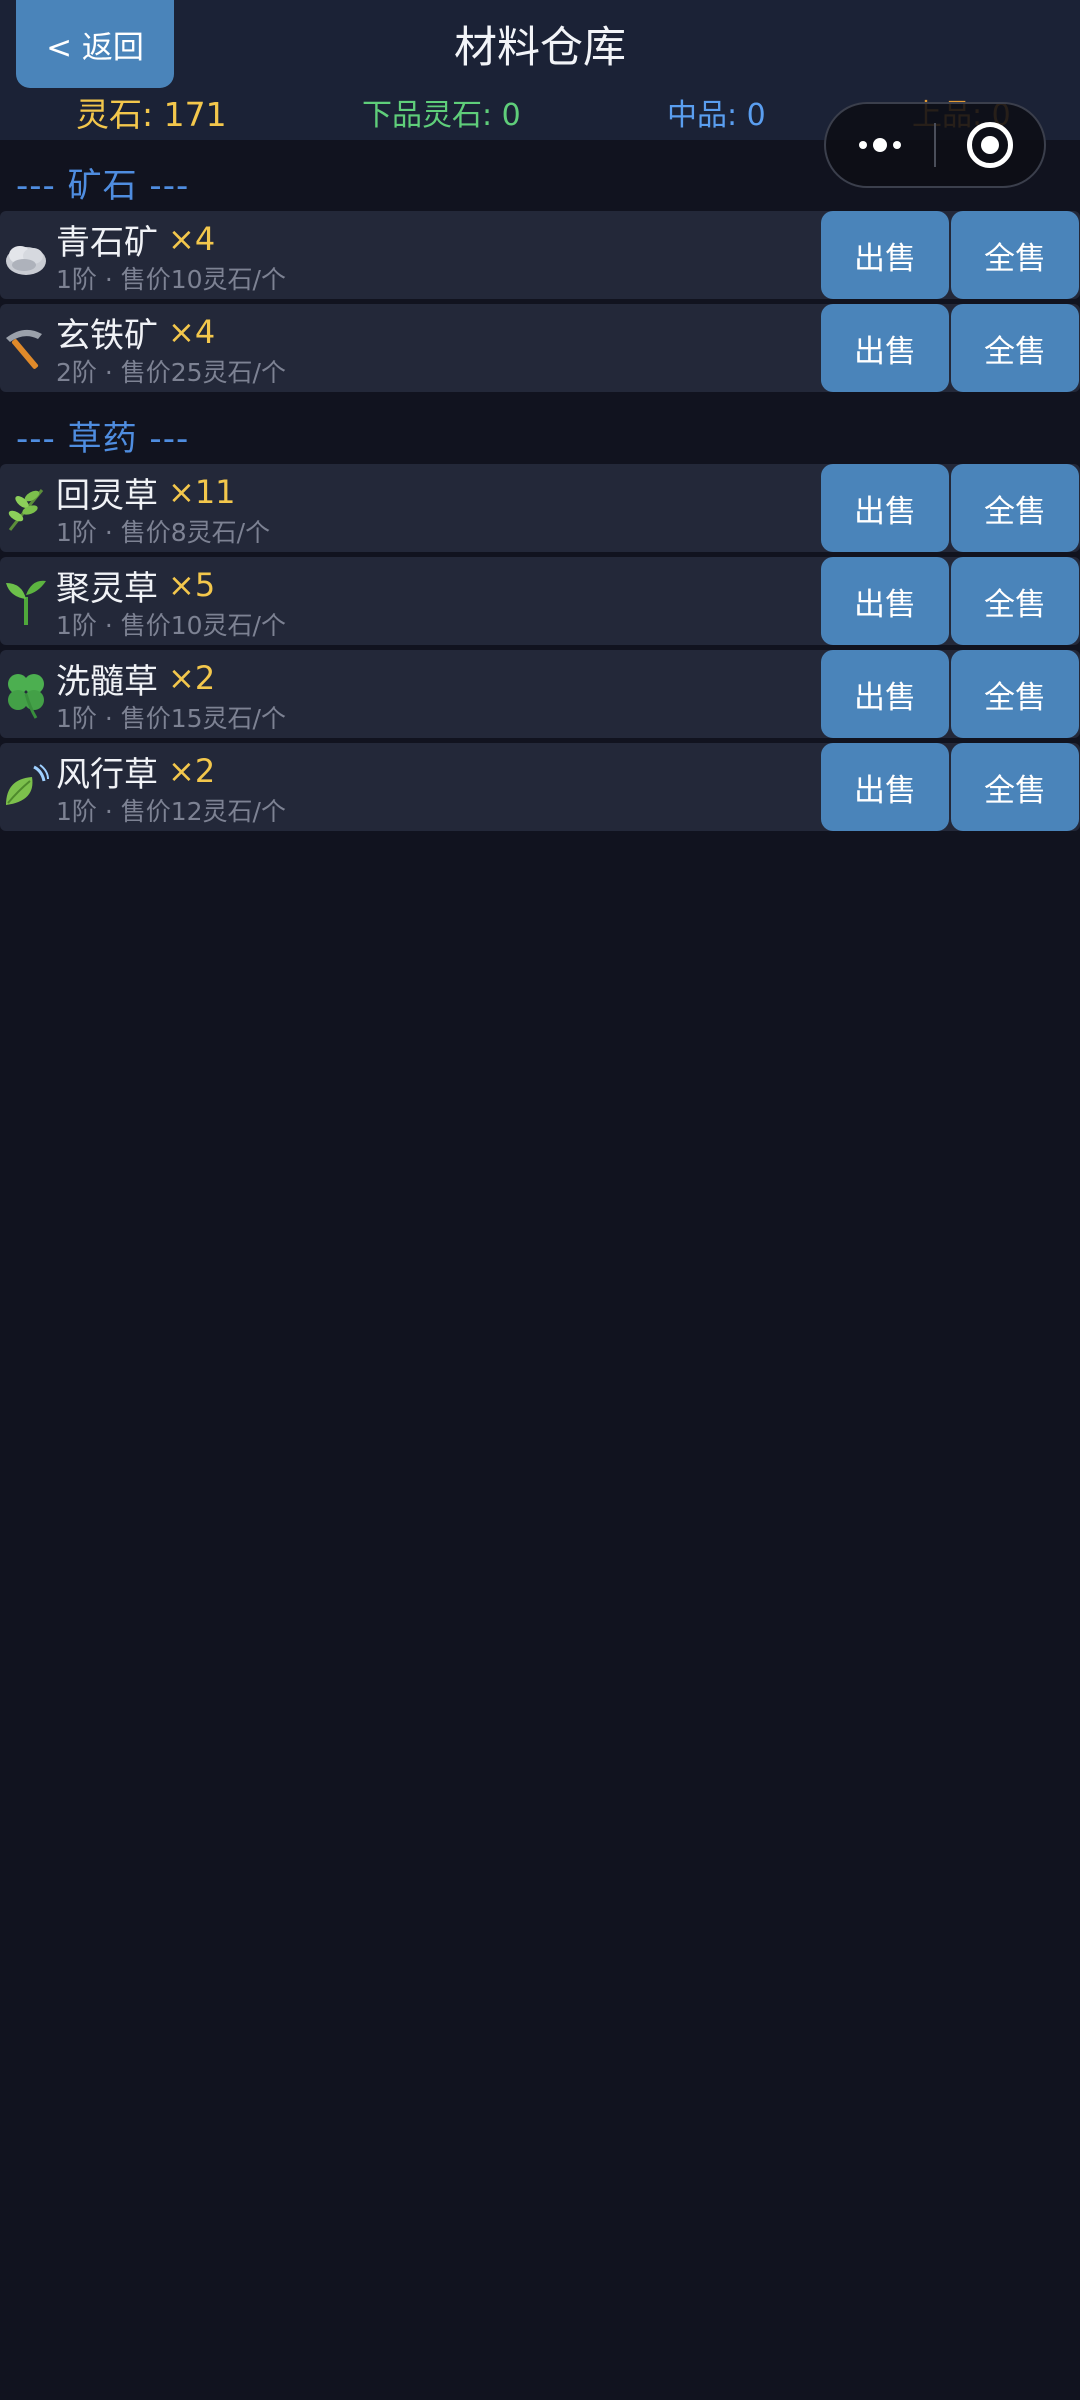 This screenshot has height=2400, width=1080. I want to click on target-circle-icon, so click(989, 145).